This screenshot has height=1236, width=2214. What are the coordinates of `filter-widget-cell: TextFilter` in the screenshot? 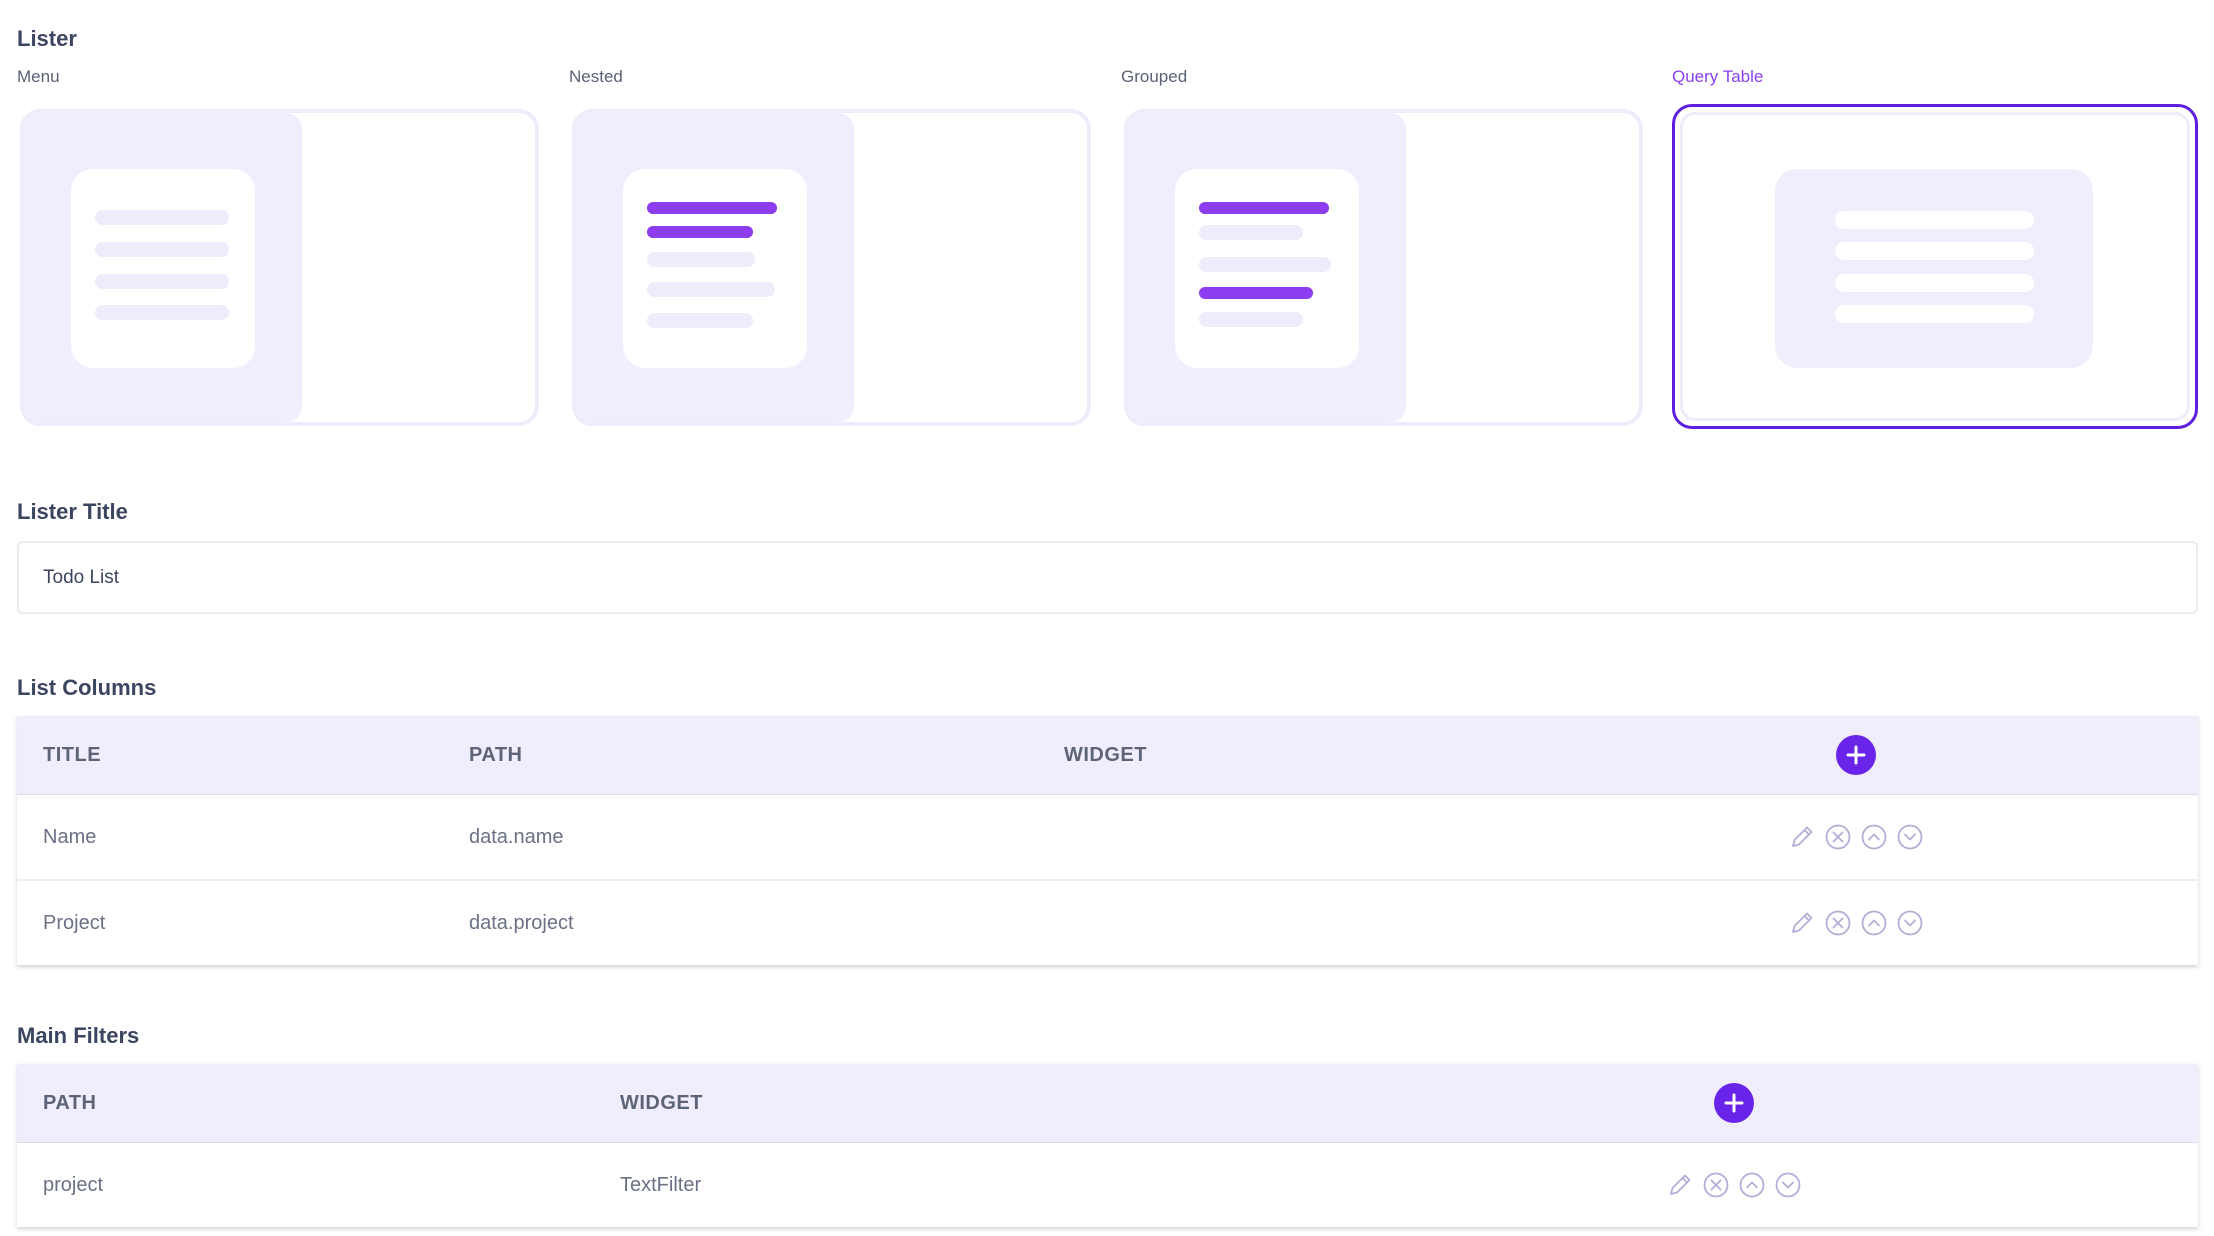 It's located at (661, 1185).